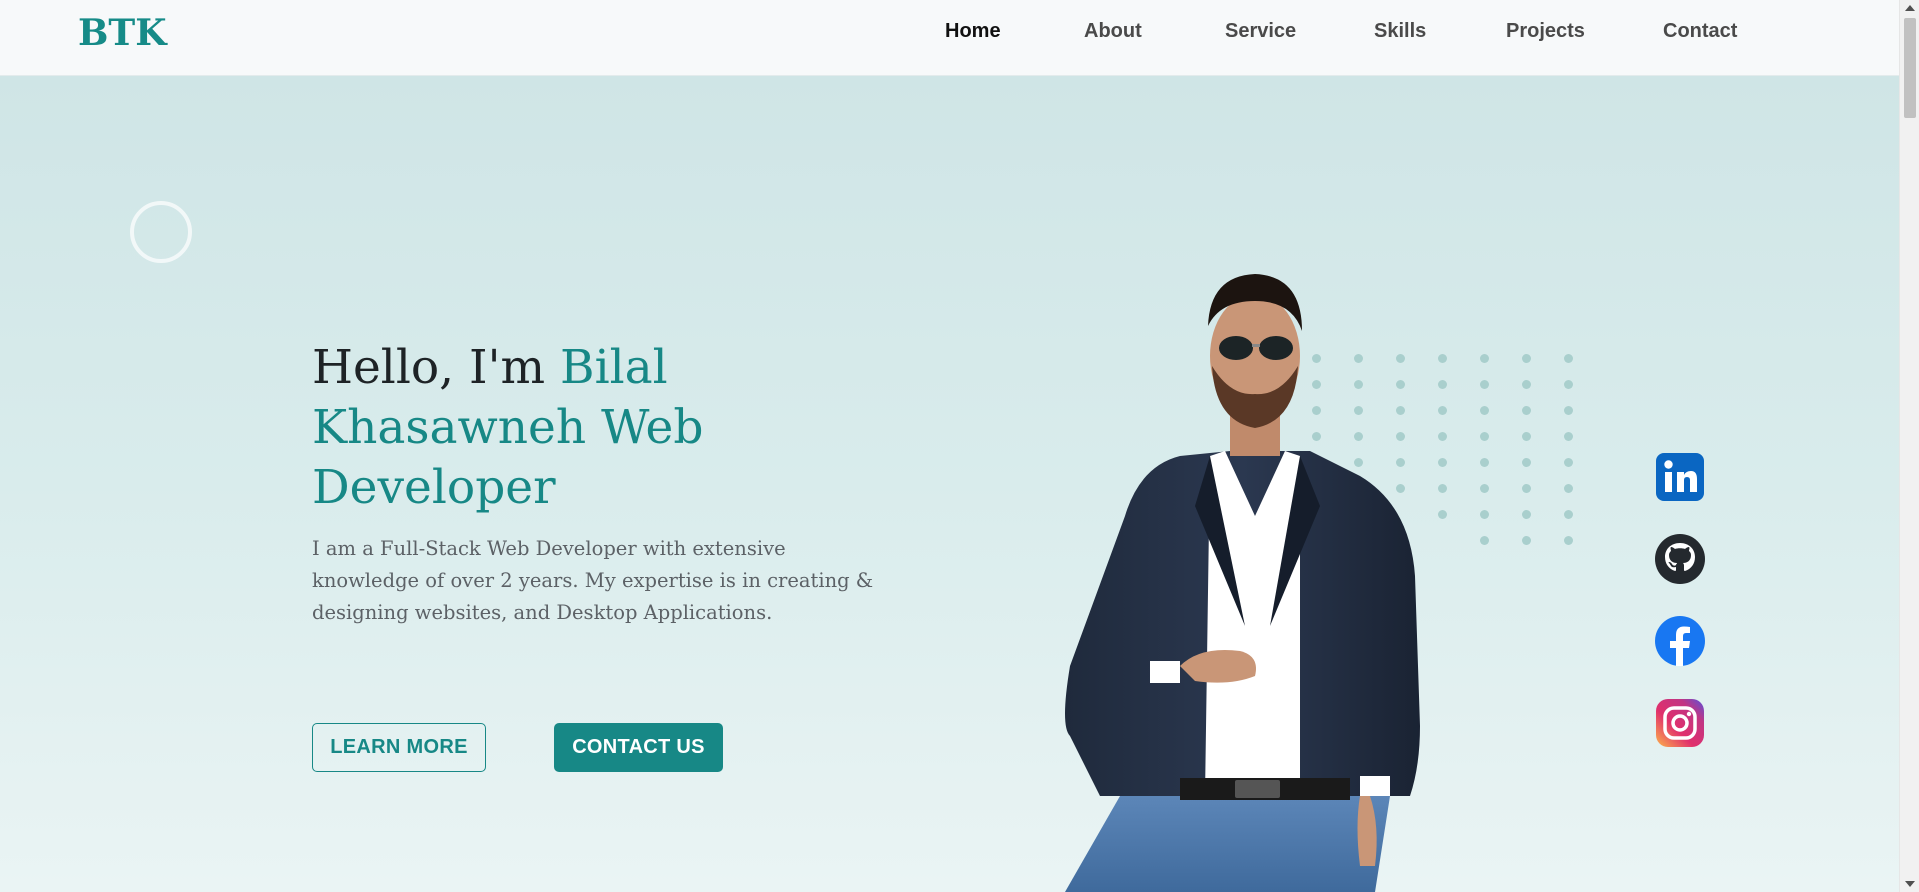 The width and height of the screenshot is (1919, 892). I want to click on hero-greeting: Hello, I'm, so click(436, 367).